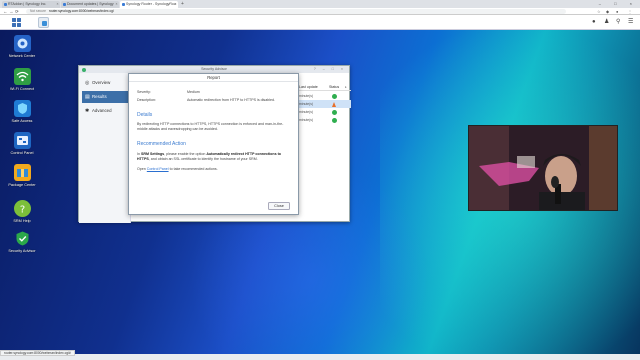  Describe the element at coordinates (11, 11) in the screenshot. I see `forward-button: →` at that location.